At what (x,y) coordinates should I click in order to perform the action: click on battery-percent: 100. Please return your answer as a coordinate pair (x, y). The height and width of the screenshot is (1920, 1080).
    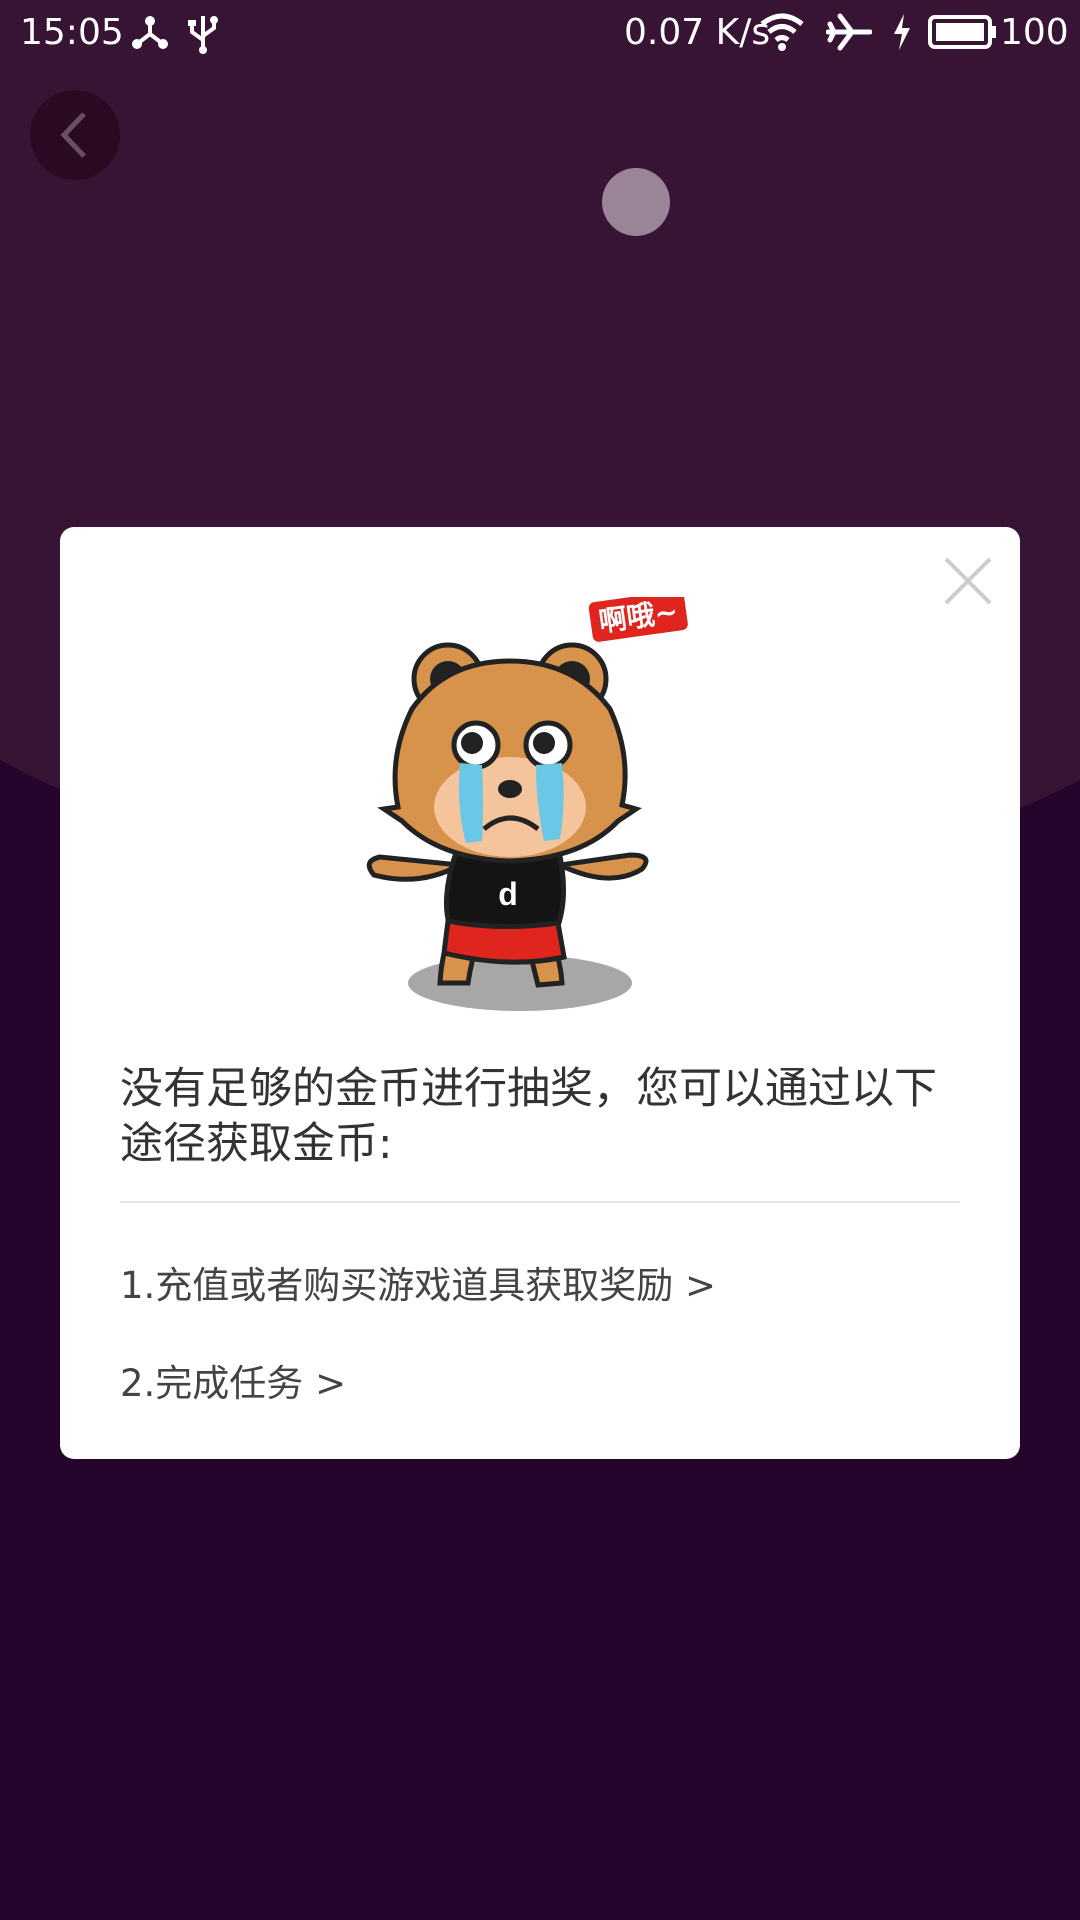
    Looking at the image, I should click on (1034, 32).